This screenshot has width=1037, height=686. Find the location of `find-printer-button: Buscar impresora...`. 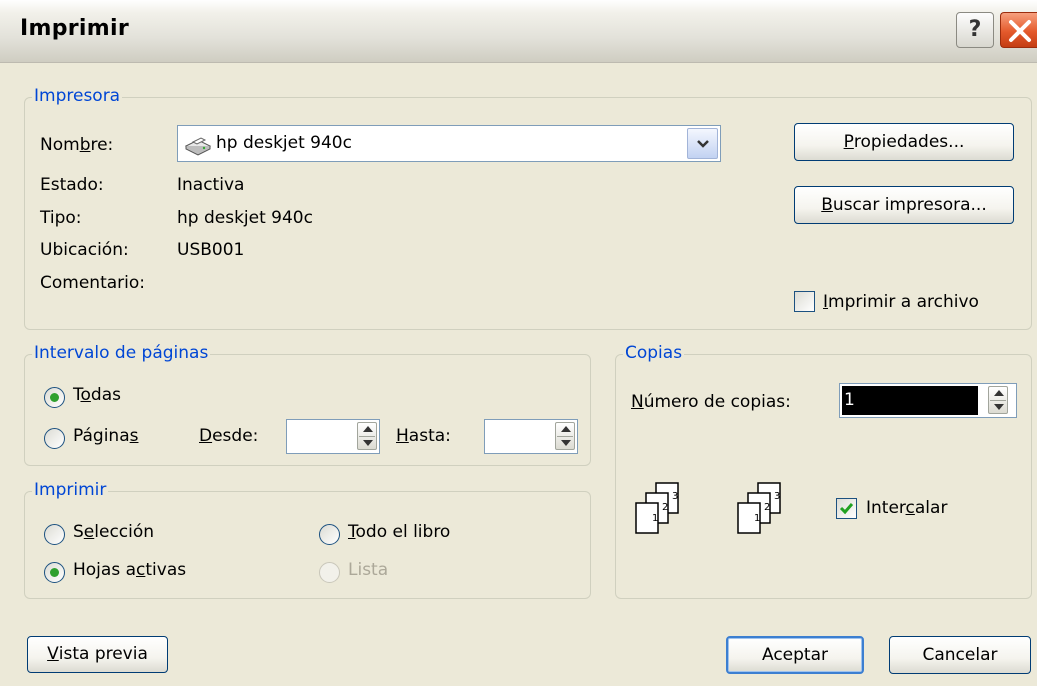

find-printer-button: Buscar impresora... is located at coordinates (904, 205).